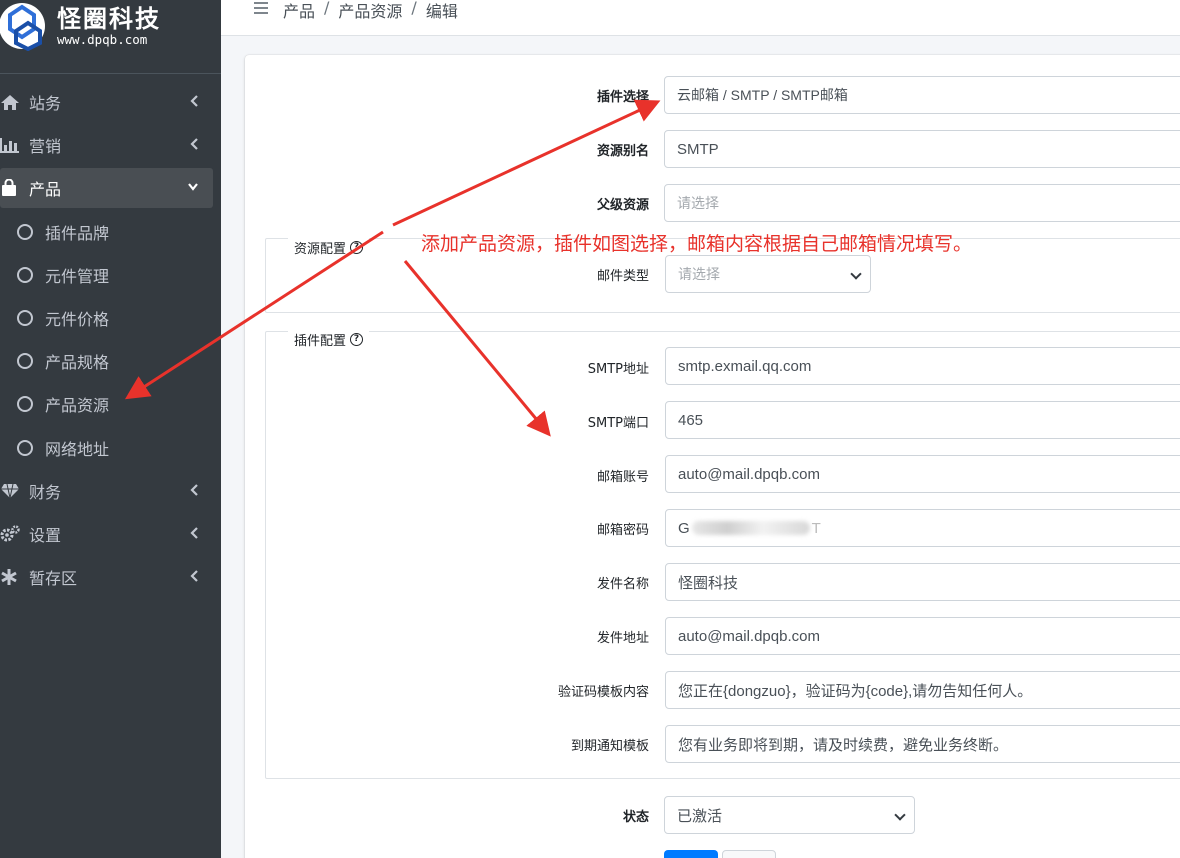  Describe the element at coordinates (102, 39) in the screenshot. I see `brand-url: www.dpqb.com` at that location.